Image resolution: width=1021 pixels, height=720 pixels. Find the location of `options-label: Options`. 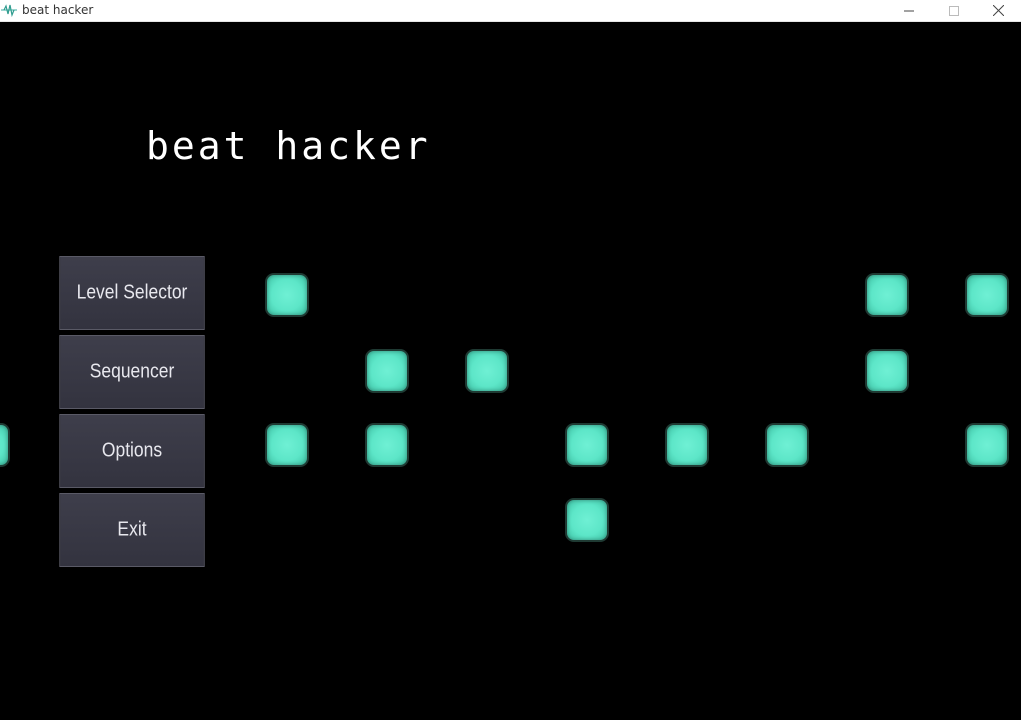

options-label: Options is located at coordinates (132, 450).